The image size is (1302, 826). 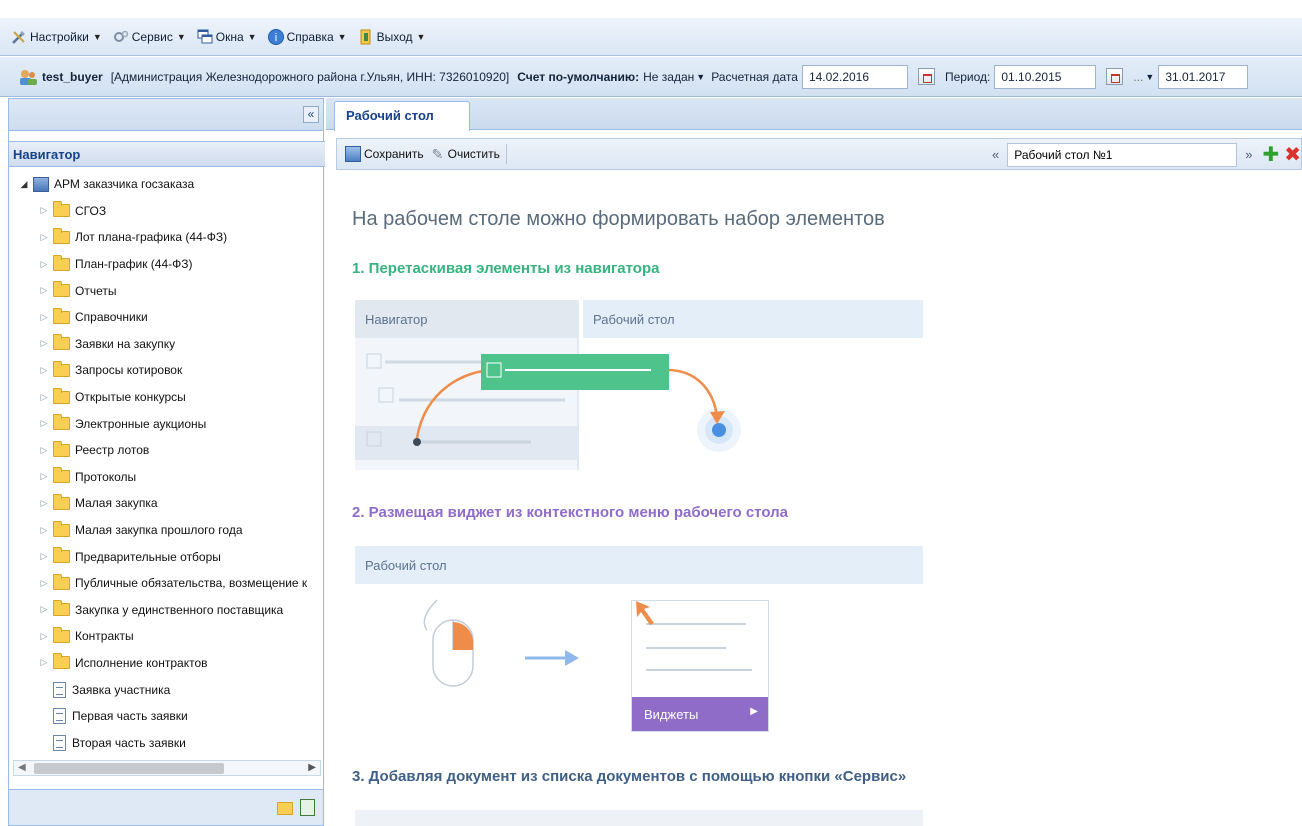 What do you see at coordinates (166, 503) in the screenshot?
I see `tree-folder: ▷ Малая закупка` at bounding box center [166, 503].